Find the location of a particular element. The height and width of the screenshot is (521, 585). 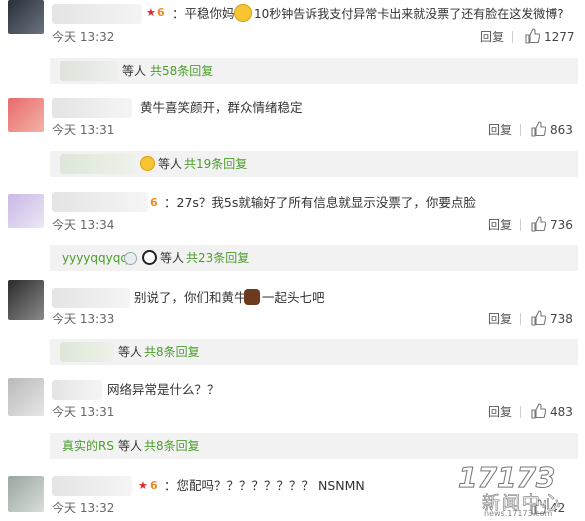

watermark-url: news.17173.com is located at coordinates (518, 513).